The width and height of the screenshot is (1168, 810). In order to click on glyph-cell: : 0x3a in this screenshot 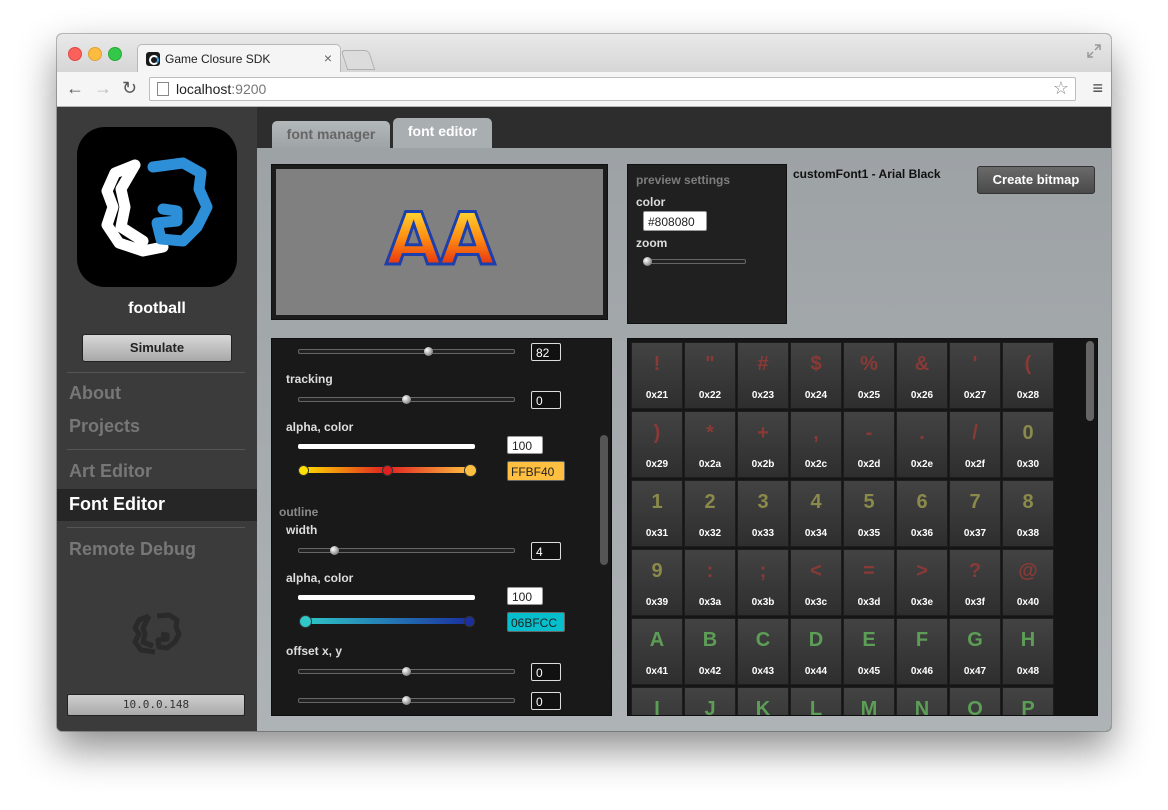, I will do `click(710, 582)`.